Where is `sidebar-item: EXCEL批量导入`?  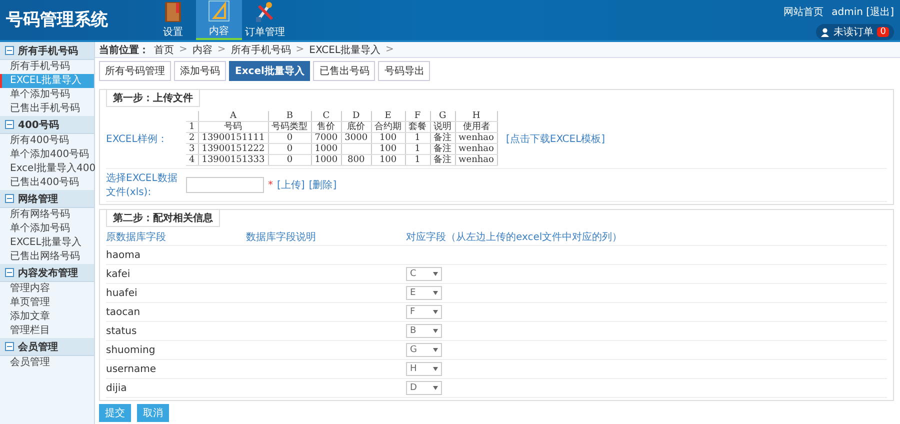
sidebar-item: EXCEL批量导入 is located at coordinates (47, 243).